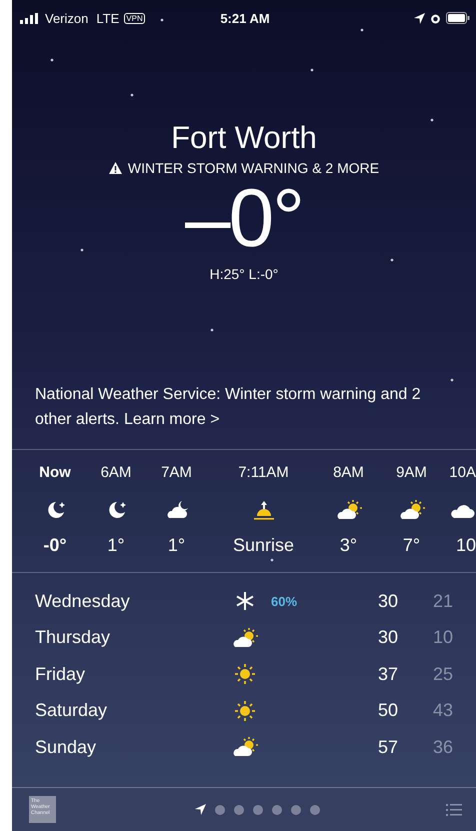 The image size is (476, 831). What do you see at coordinates (442, 637) in the screenshot?
I see `low-temperature: 10` at bounding box center [442, 637].